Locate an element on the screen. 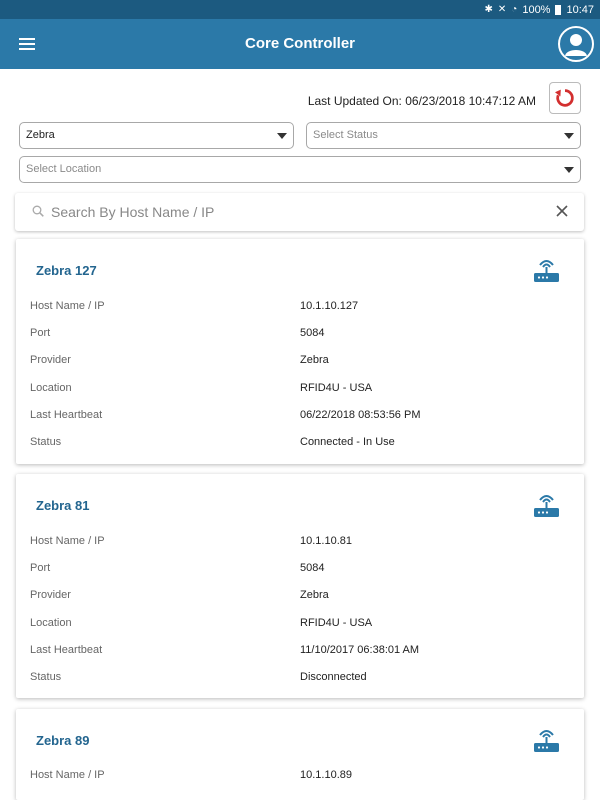 Image resolution: width=600 pixels, height=800 pixels. status-value: Connected - In Use is located at coordinates (347, 442).